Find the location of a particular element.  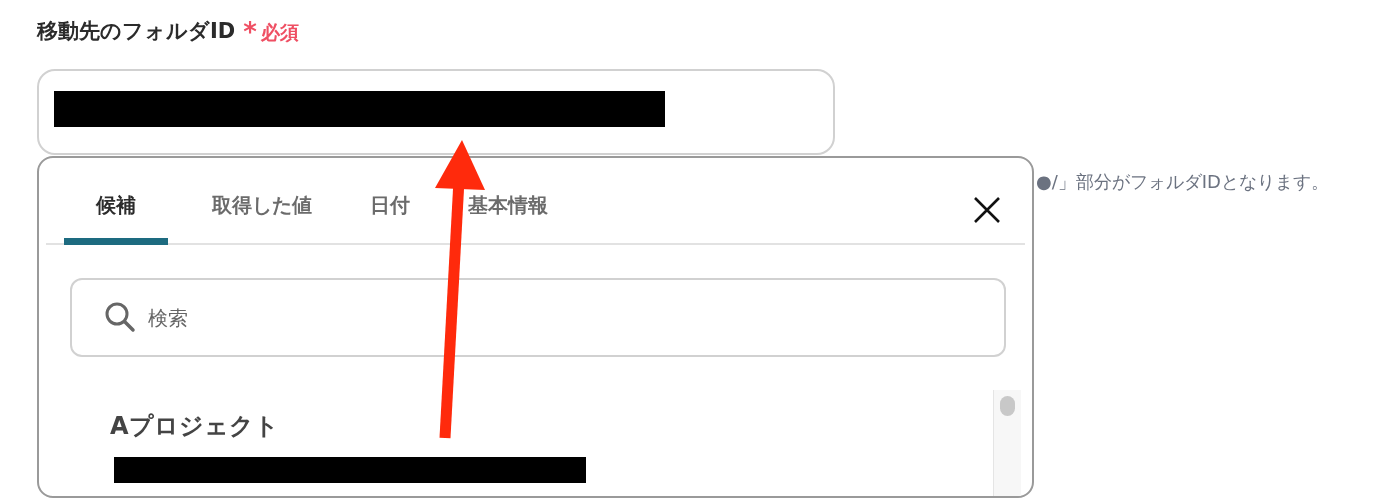

list-item: Aプロジェクト is located at coordinates (551, 426).